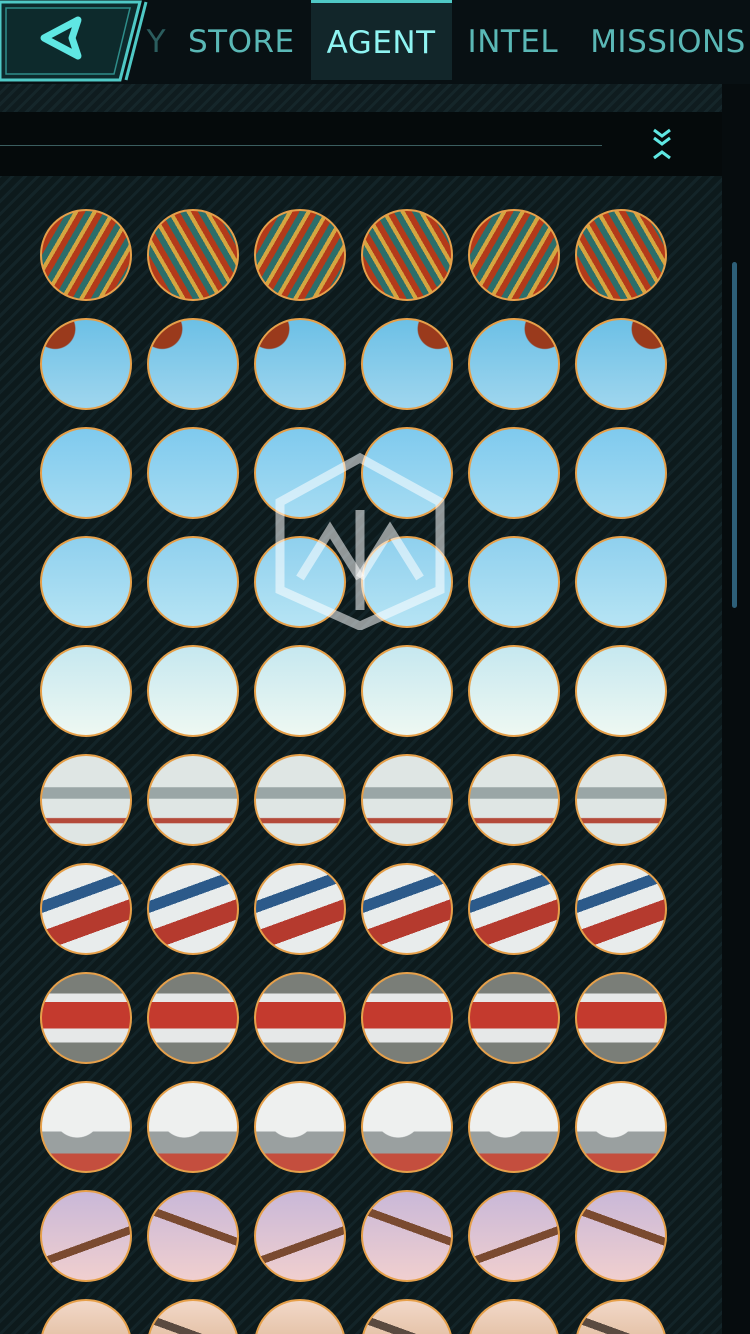  Describe the element at coordinates (734, 435) in the screenshot. I see `scrollbar-thumb` at that location.